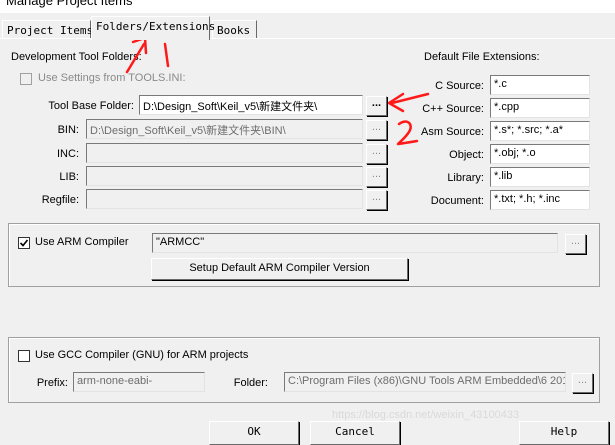  I want to click on use-arm-compiler-checkbox, so click(24, 243).